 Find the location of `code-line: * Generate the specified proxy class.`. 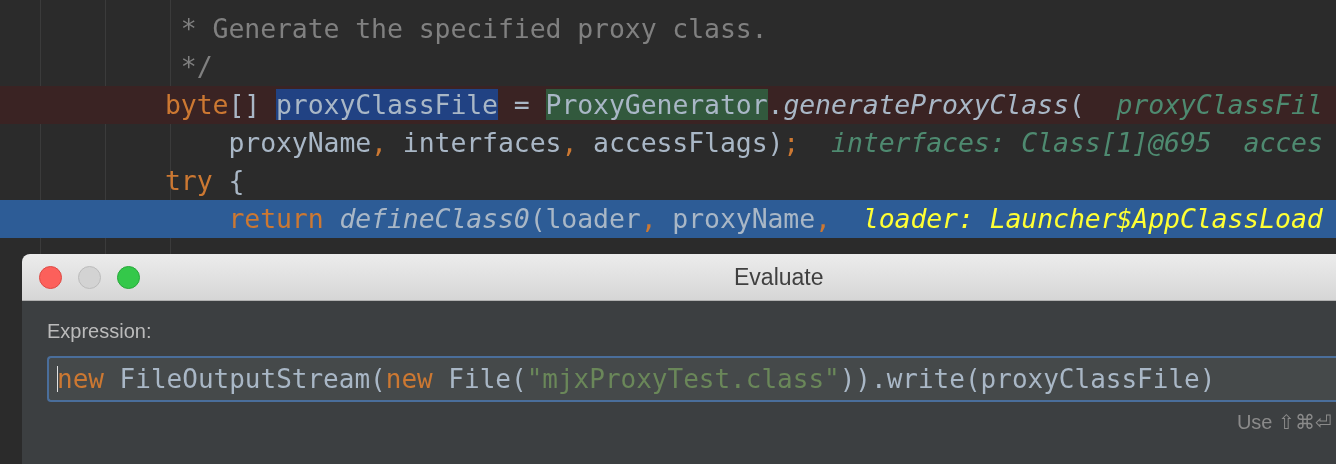

code-line: * Generate the specified proxy class. is located at coordinates (473, 28).